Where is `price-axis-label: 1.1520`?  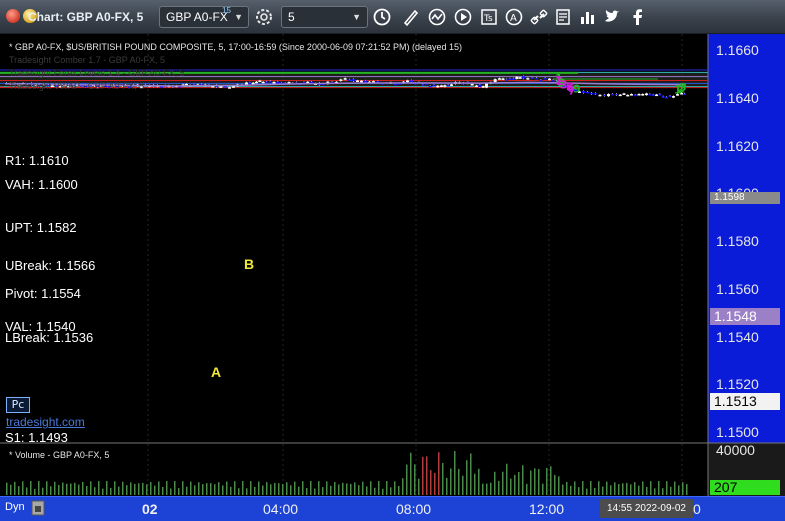 price-axis-label: 1.1520 is located at coordinates (737, 384).